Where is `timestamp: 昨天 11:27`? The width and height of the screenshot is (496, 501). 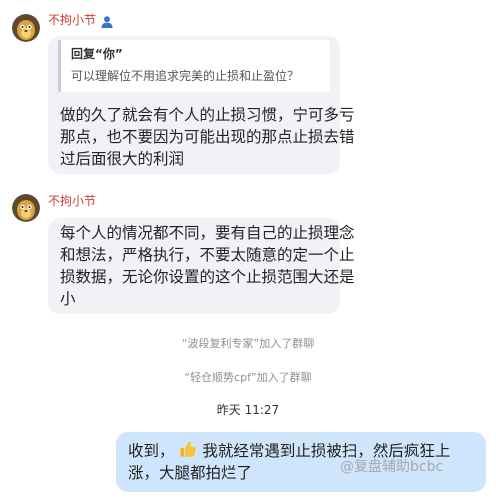
timestamp: 昨天 11:27 is located at coordinates (248, 410).